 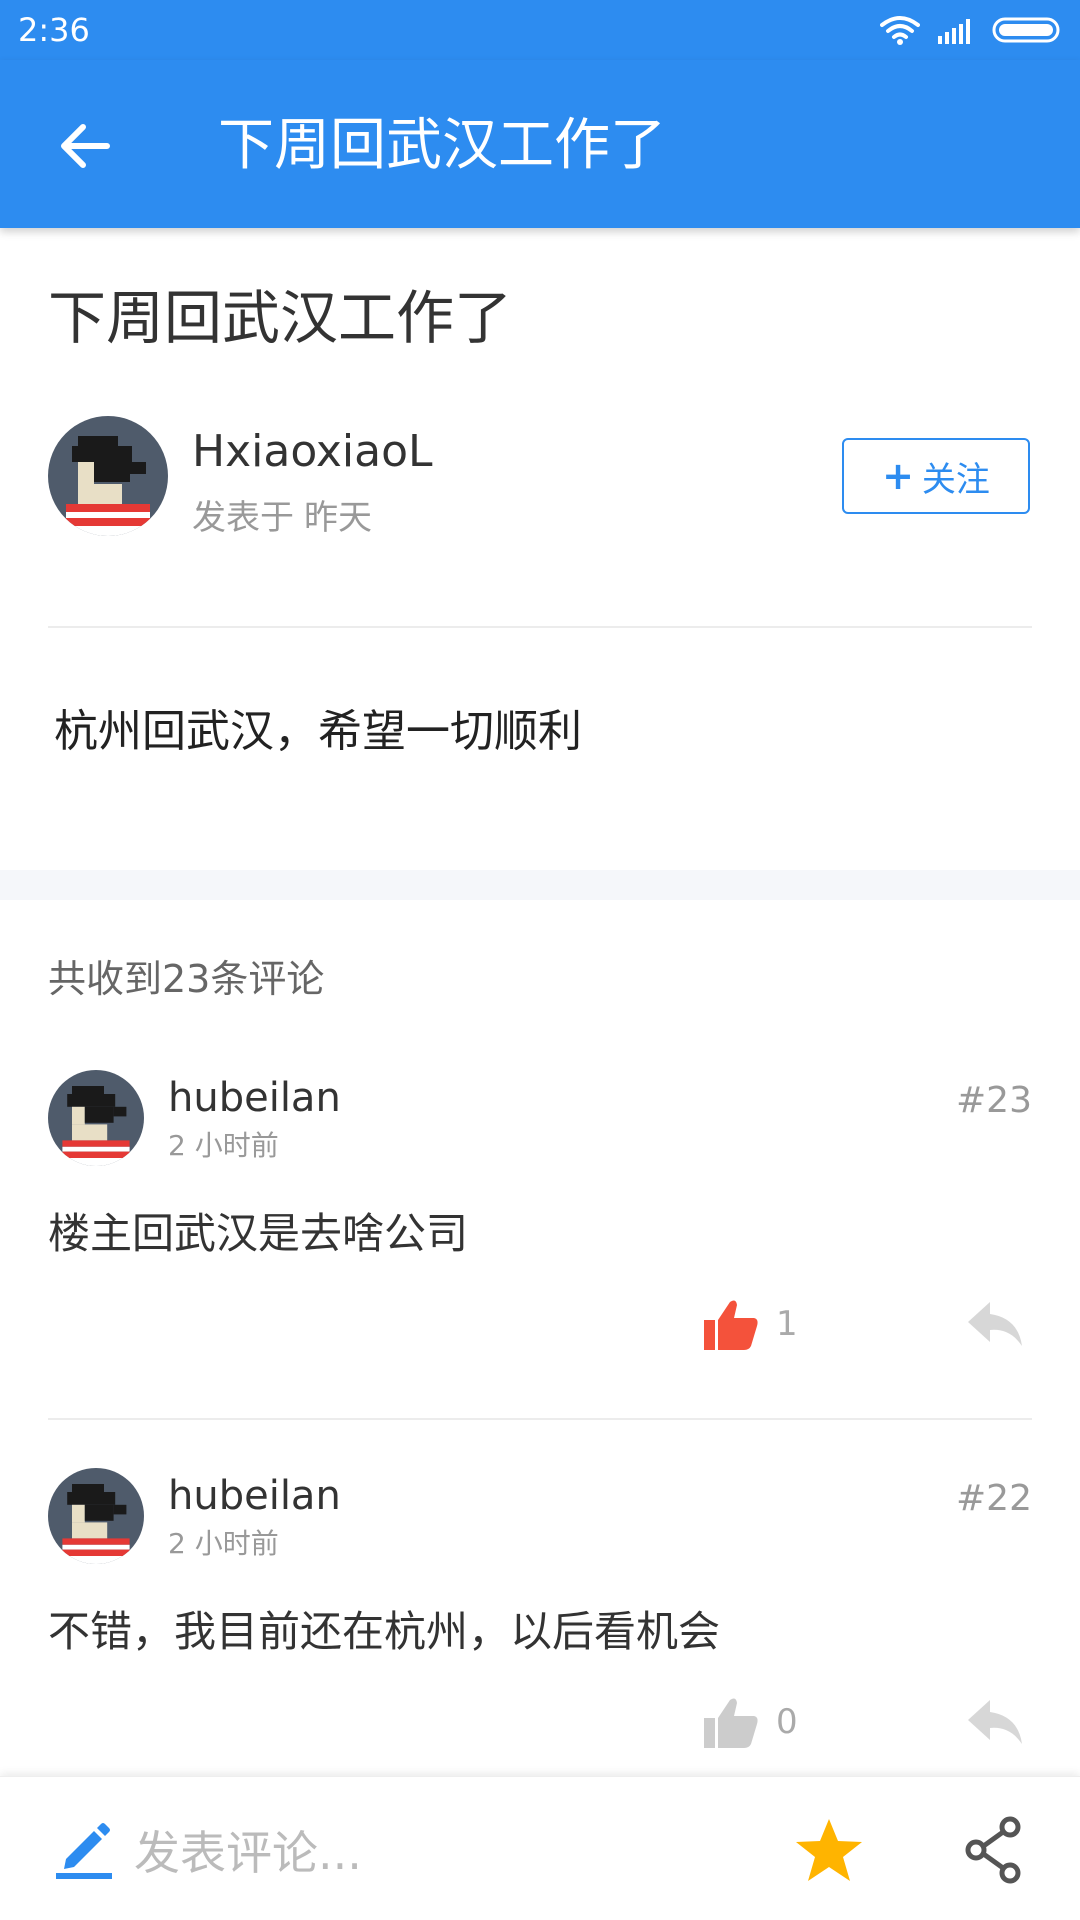 What do you see at coordinates (280, 318) in the screenshot?
I see `post-title: 下周回武汉工作了` at bounding box center [280, 318].